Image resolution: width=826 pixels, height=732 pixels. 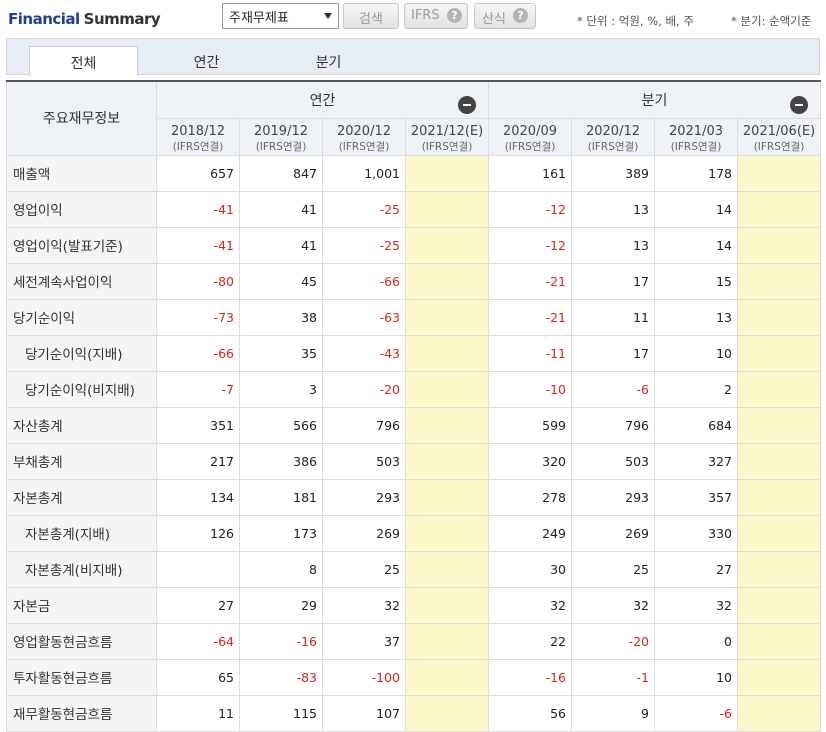 What do you see at coordinates (281, 425) in the screenshot?
I see `value-cell: 566` at bounding box center [281, 425].